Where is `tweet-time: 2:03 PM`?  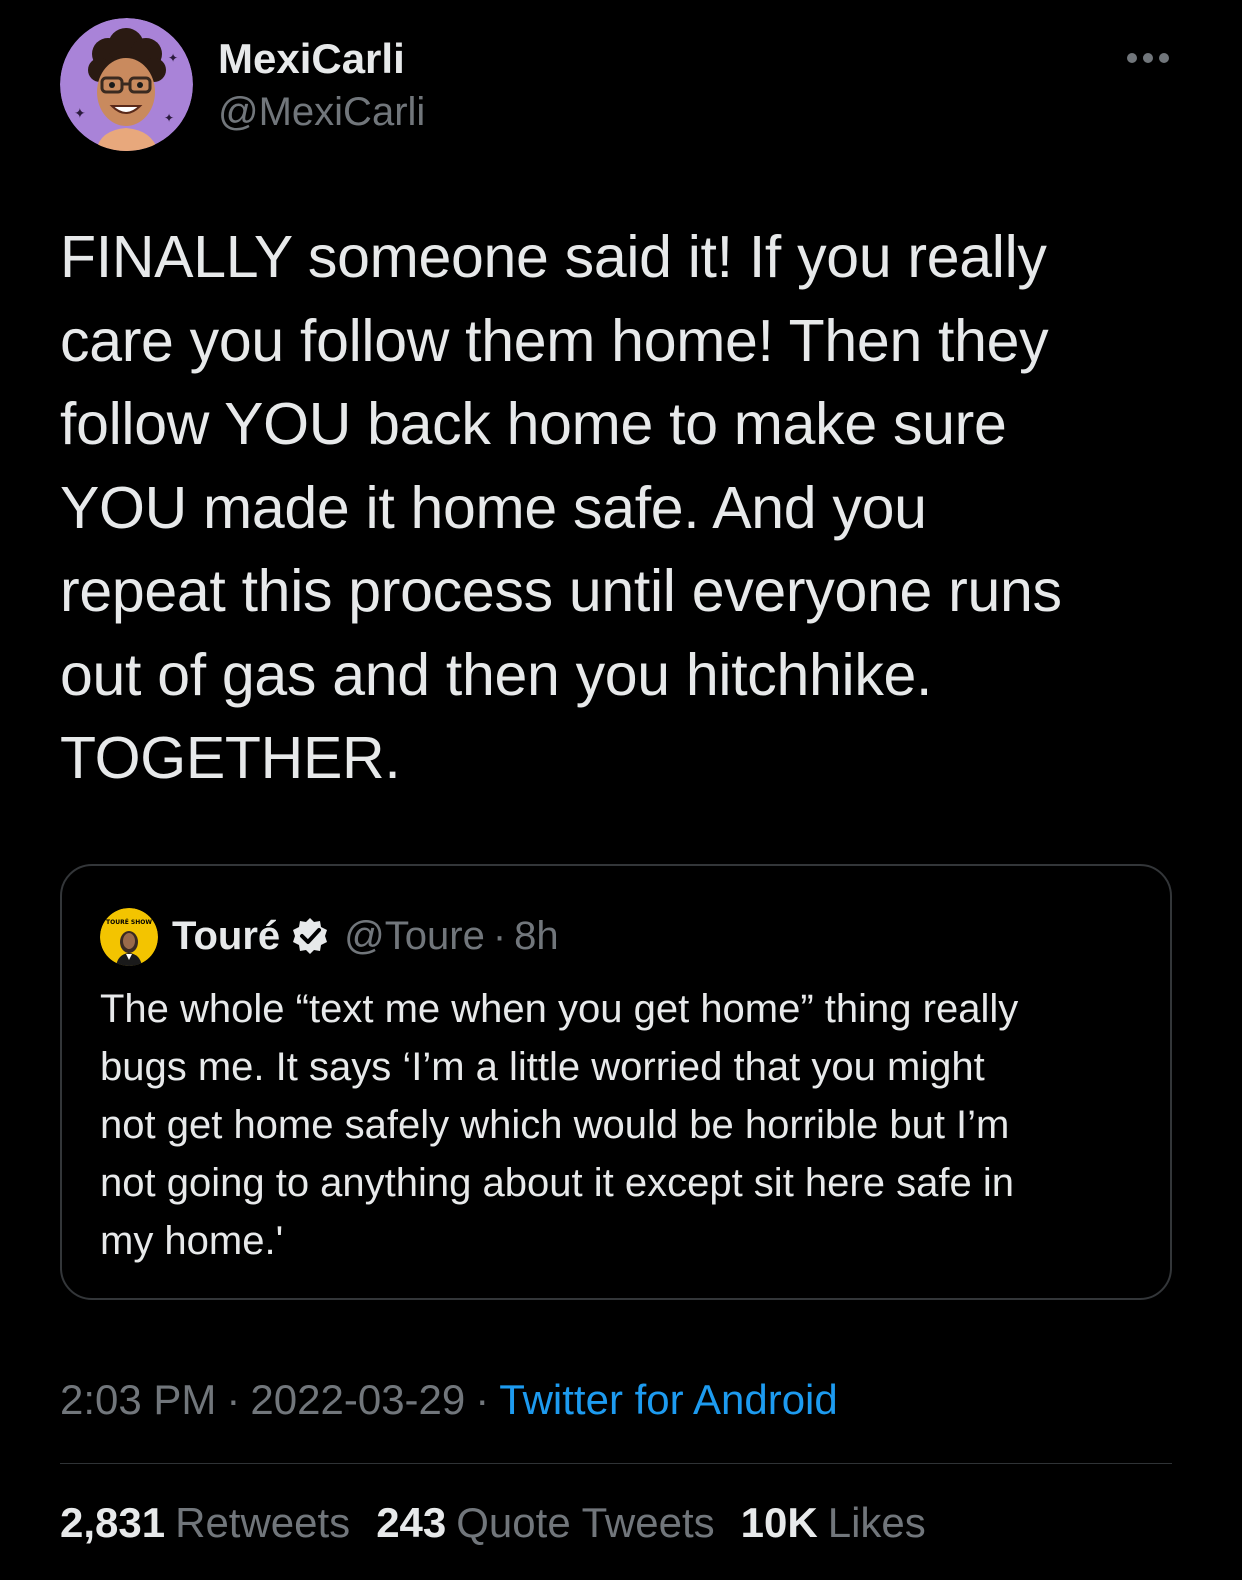 tweet-time: 2:03 PM is located at coordinates (138, 1399).